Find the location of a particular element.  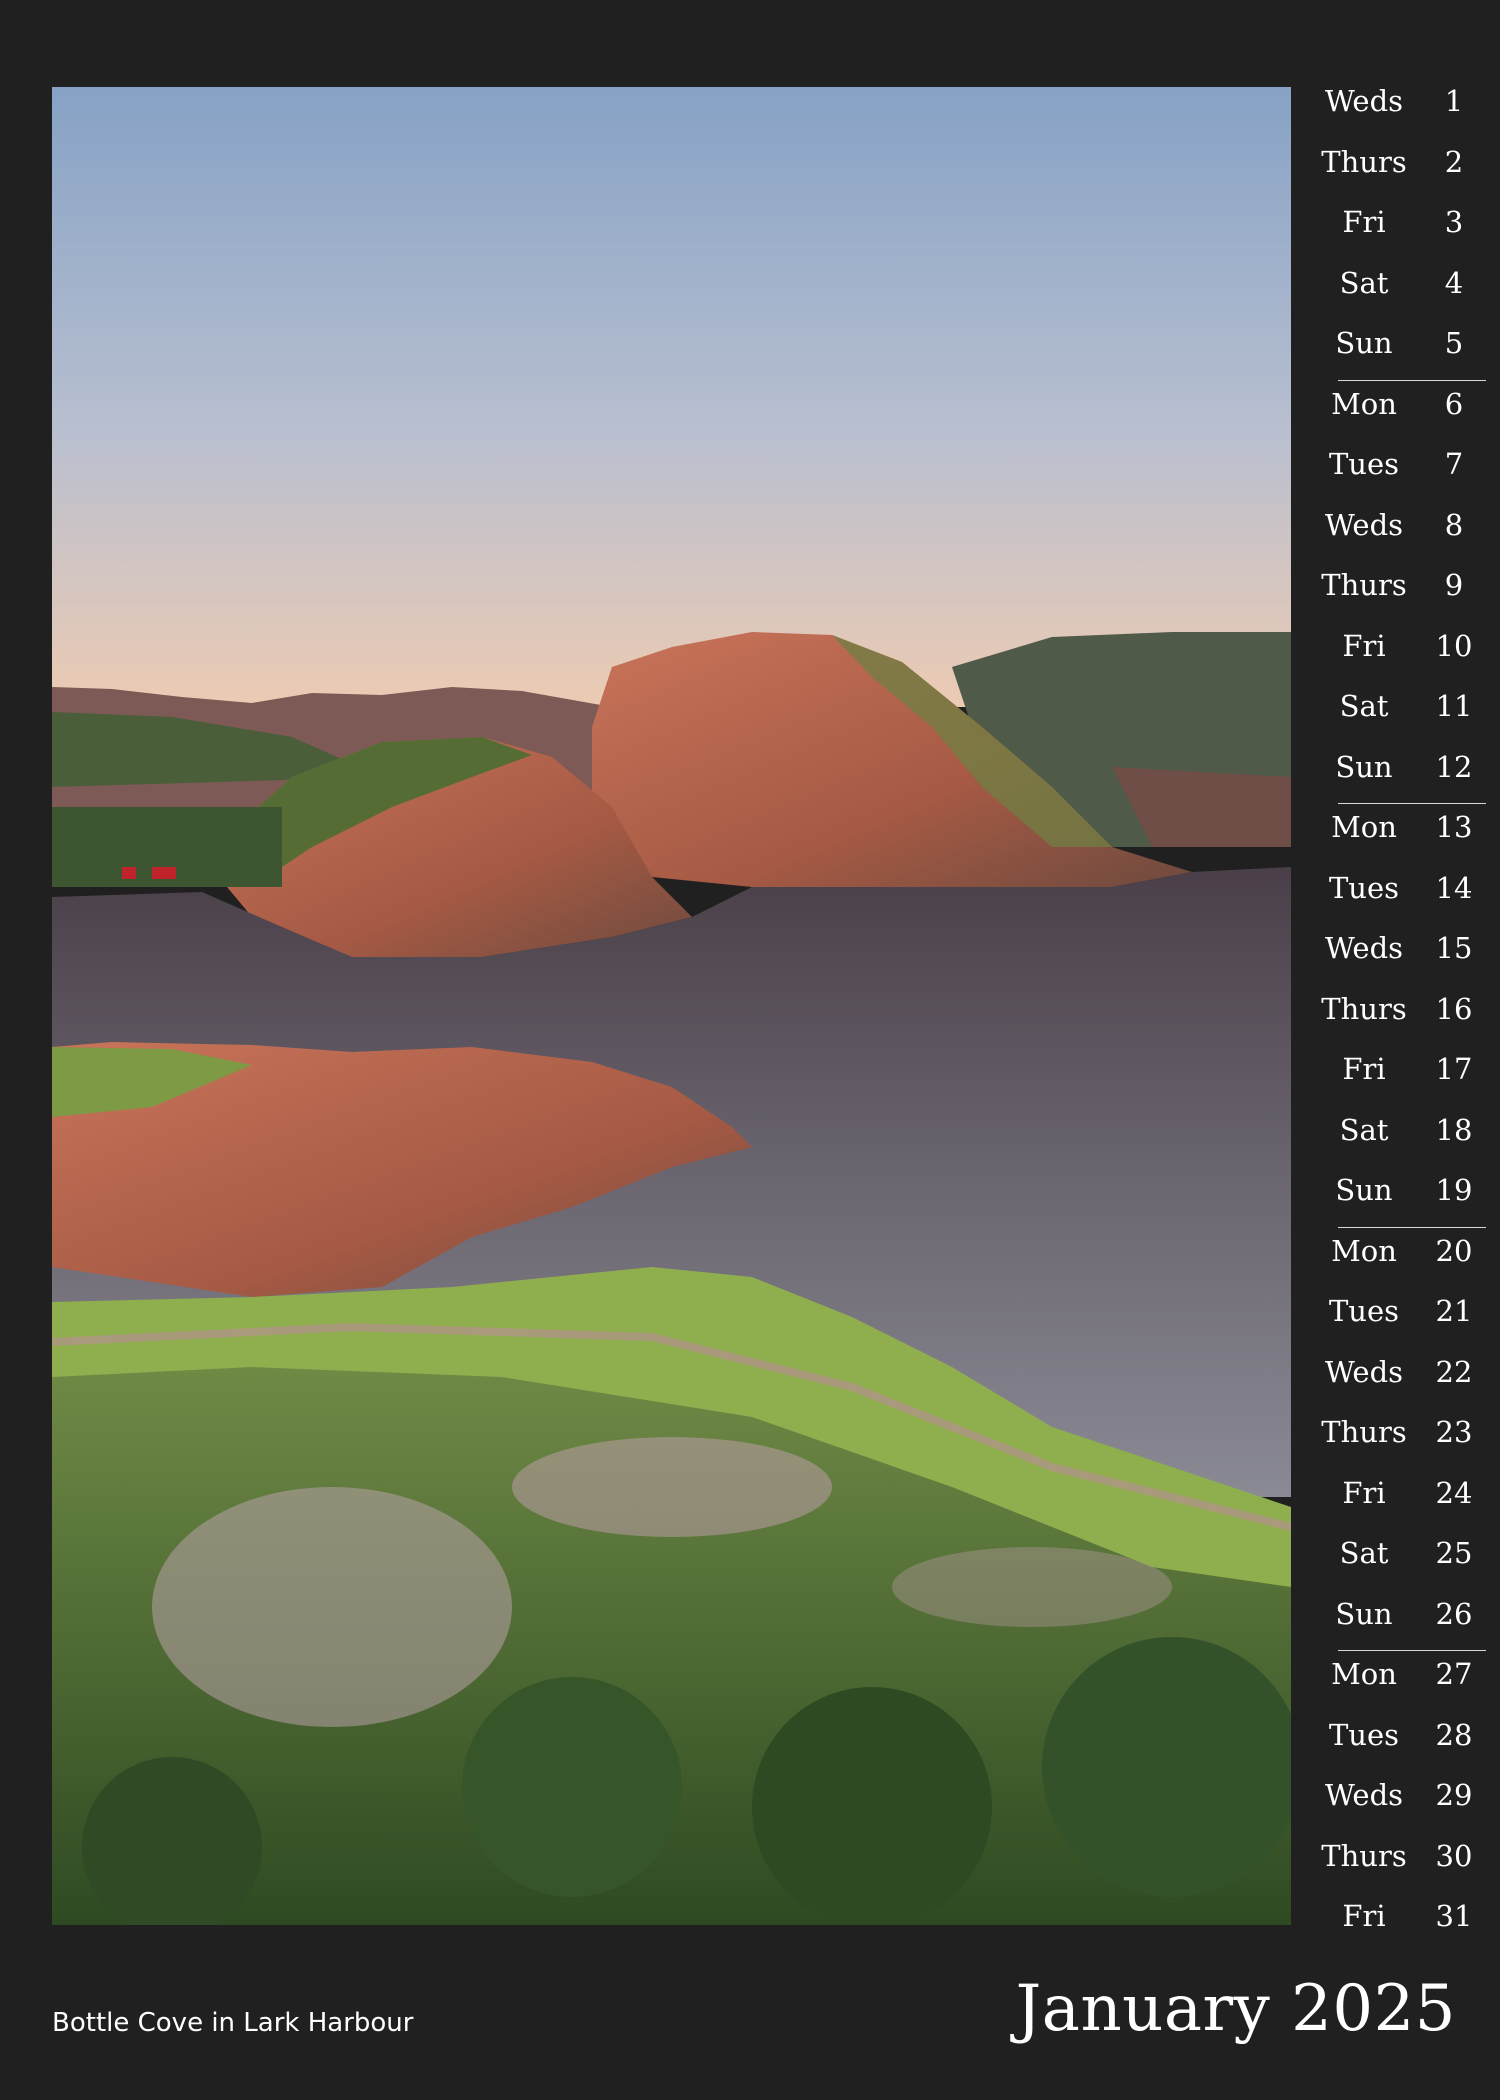

day-number: 9 is located at coordinates (1454, 585).